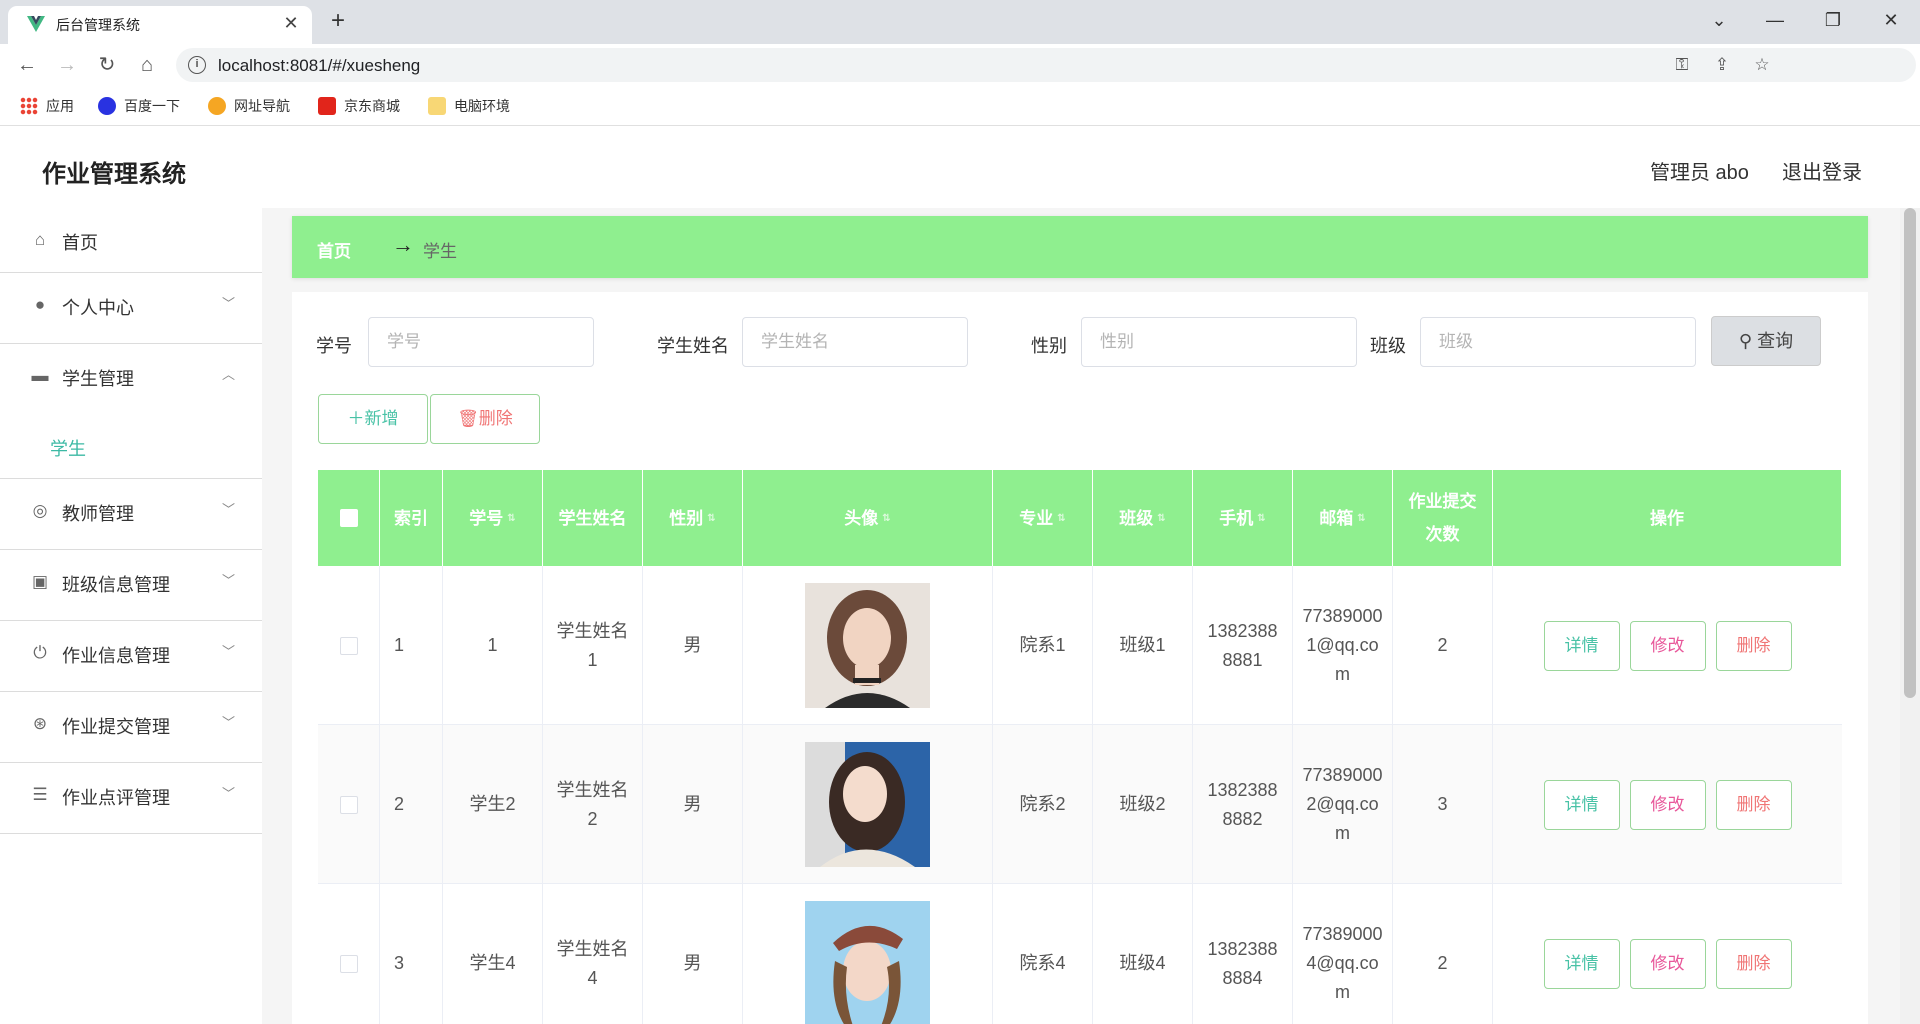 The height and width of the screenshot is (1024, 1920). Describe the element at coordinates (1719, 20) in the screenshot. I see `tab-search-icon: ⌄` at that location.